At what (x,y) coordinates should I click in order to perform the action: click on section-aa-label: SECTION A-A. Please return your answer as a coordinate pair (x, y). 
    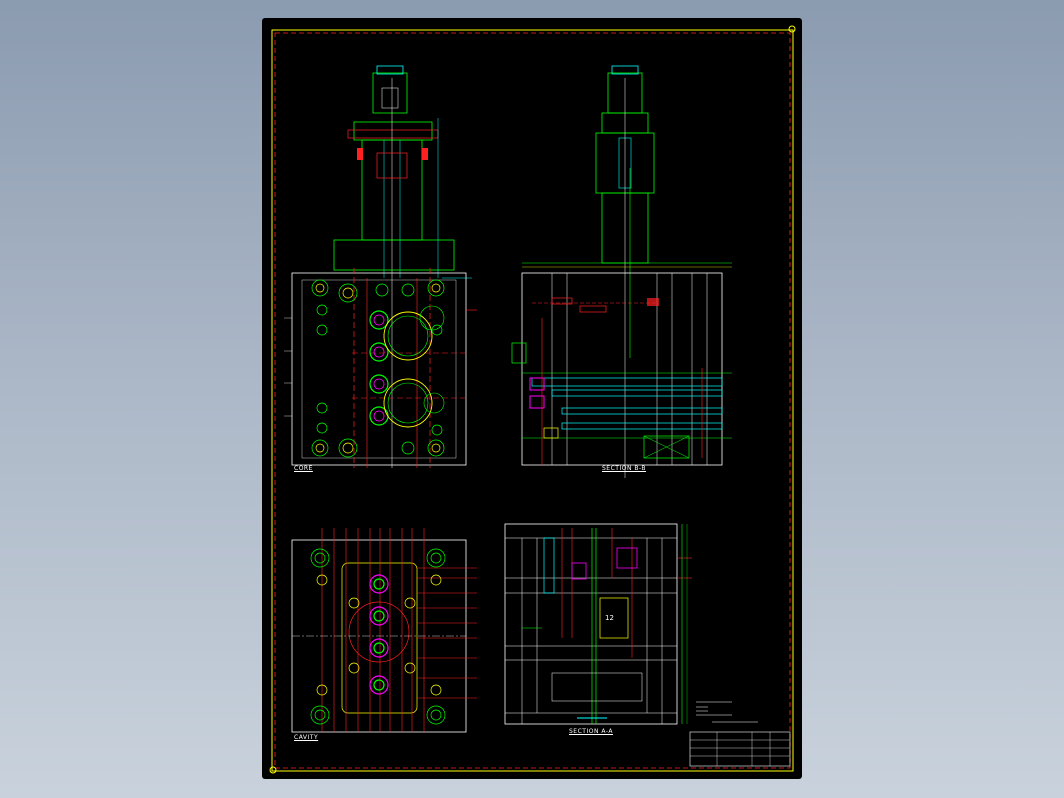
    Looking at the image, I should click on (591, 731).